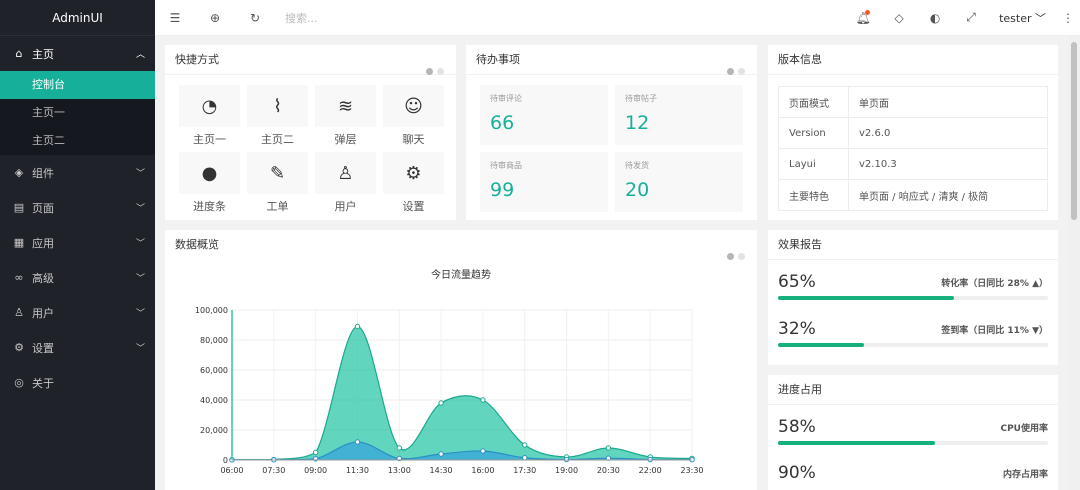 The image size is (1080, 490). I want to click on x-tick-label: 14:30, so click(441, 470).